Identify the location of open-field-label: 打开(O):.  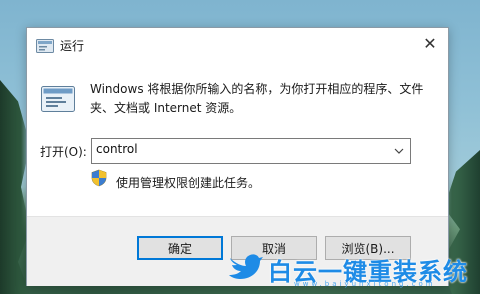
(63, 152).